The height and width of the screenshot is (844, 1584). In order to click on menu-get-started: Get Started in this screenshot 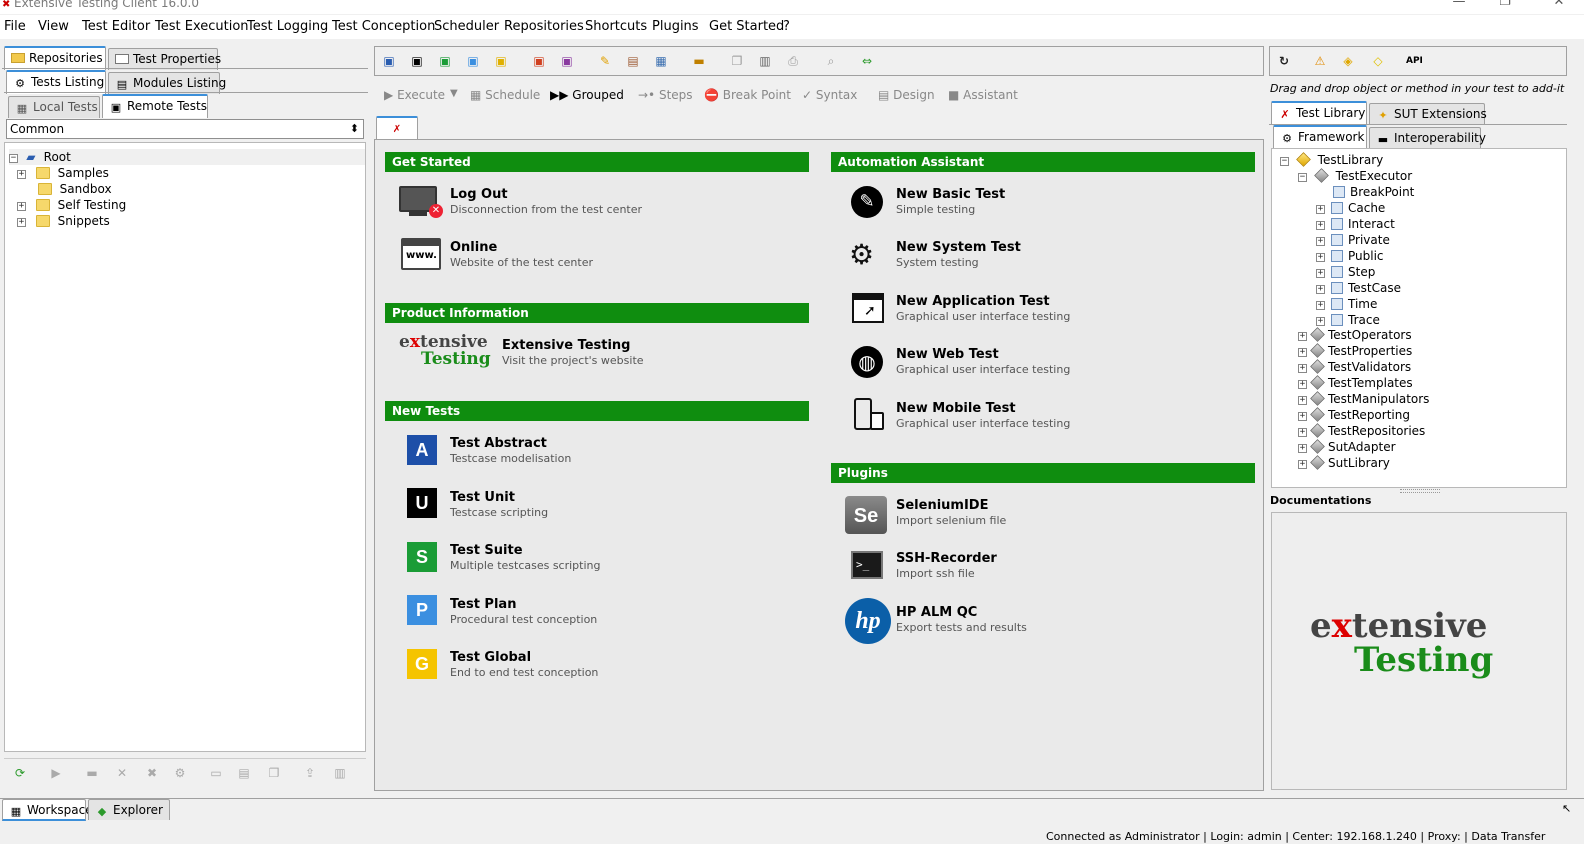, I will do `click(746, 26)`.